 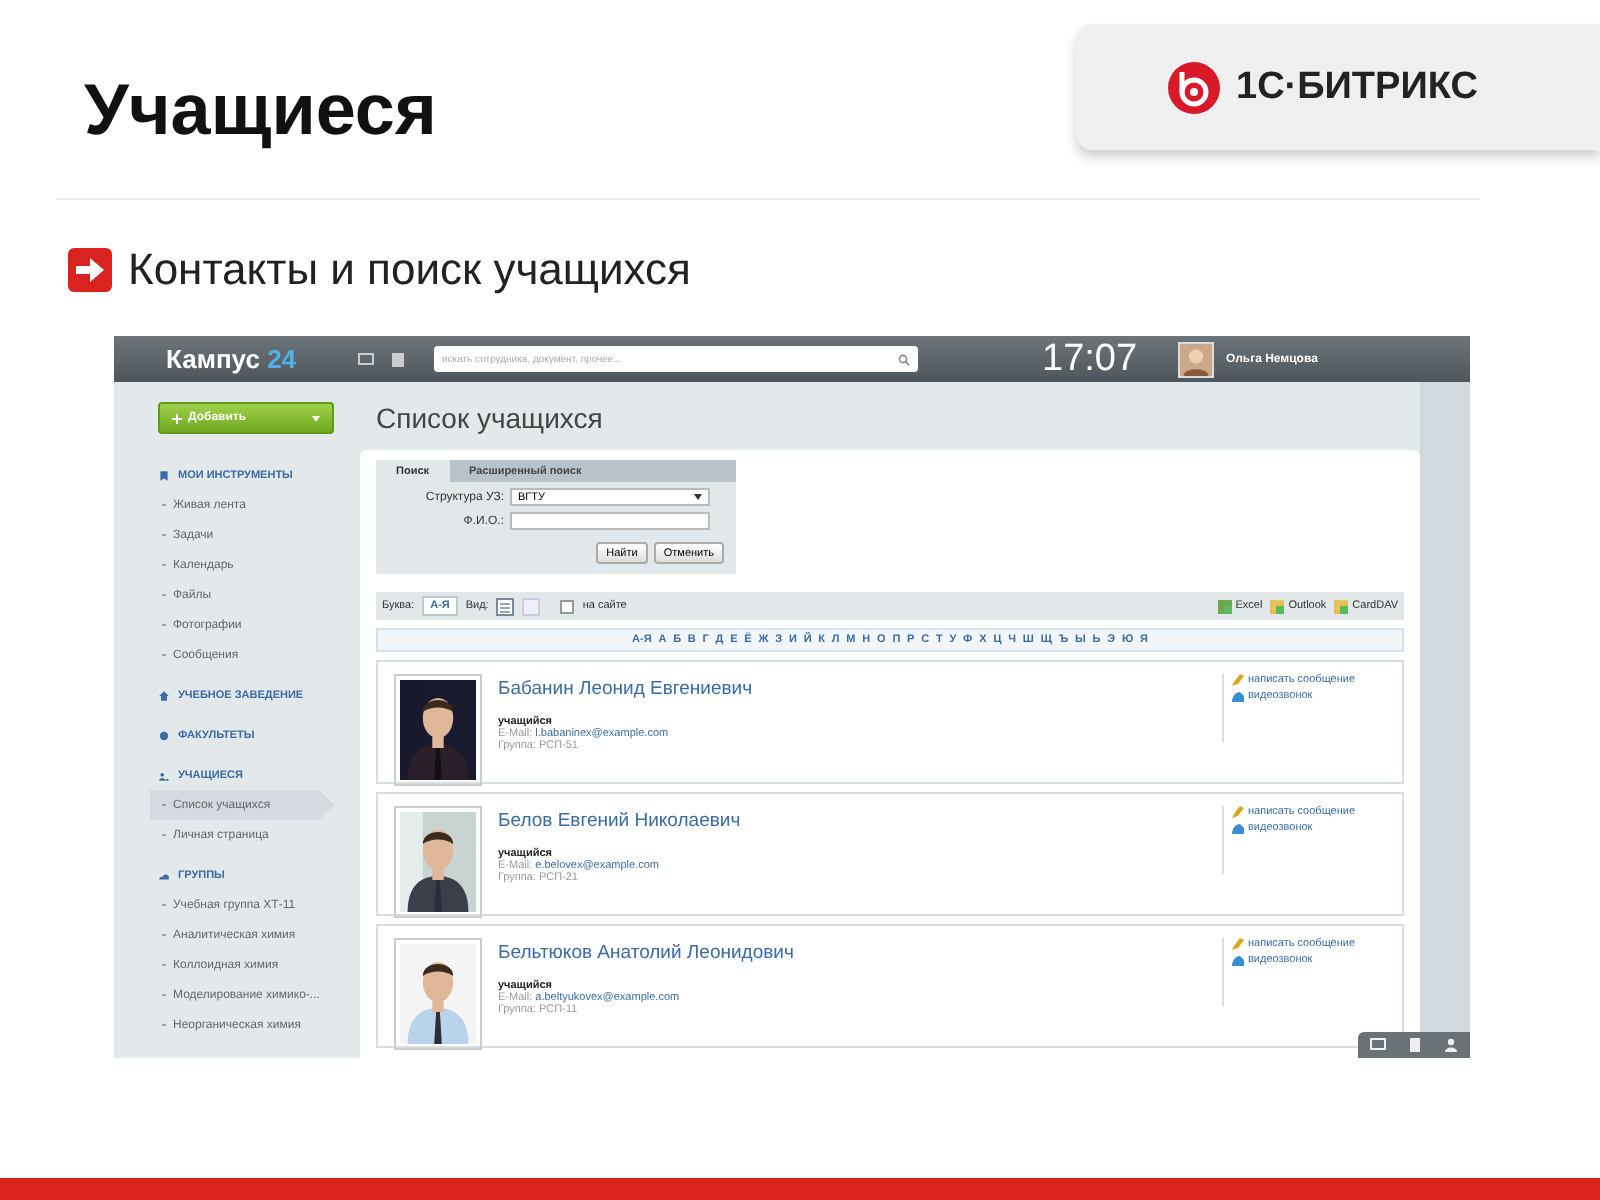 I want to click on list-view-icon, so click(x=505, y=606).